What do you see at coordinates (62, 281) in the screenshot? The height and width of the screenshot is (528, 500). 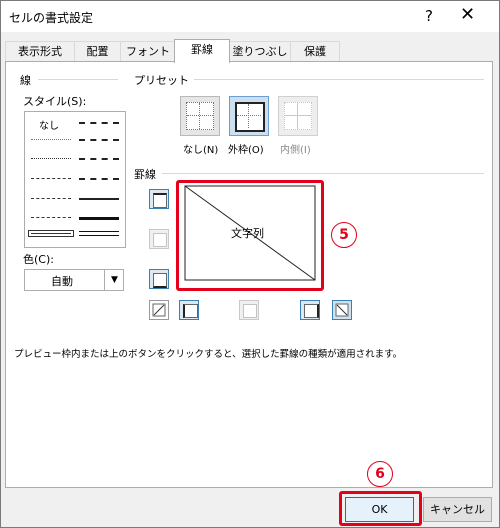 I see `color-select-value: 自動` at bounding box center [62, 281].